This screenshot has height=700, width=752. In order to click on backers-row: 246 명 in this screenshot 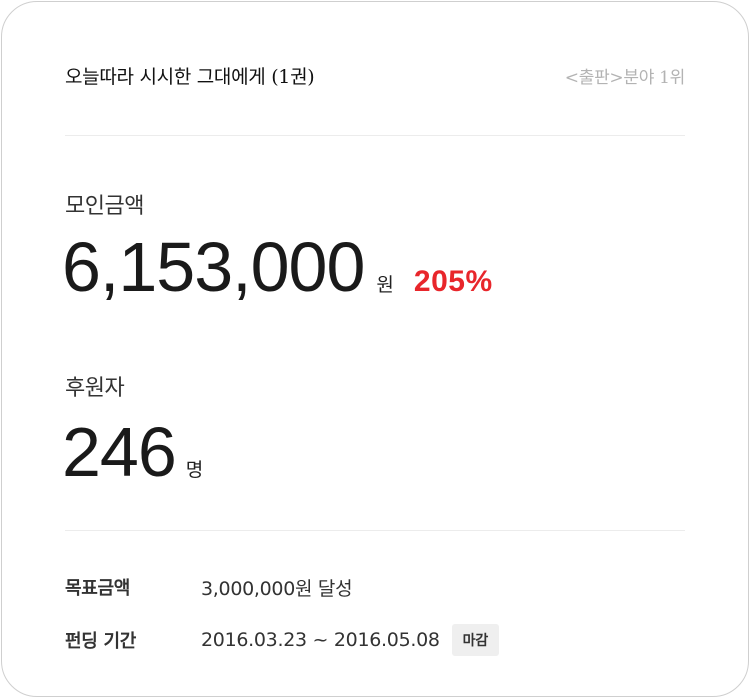, I will do `click(132, 452)`.